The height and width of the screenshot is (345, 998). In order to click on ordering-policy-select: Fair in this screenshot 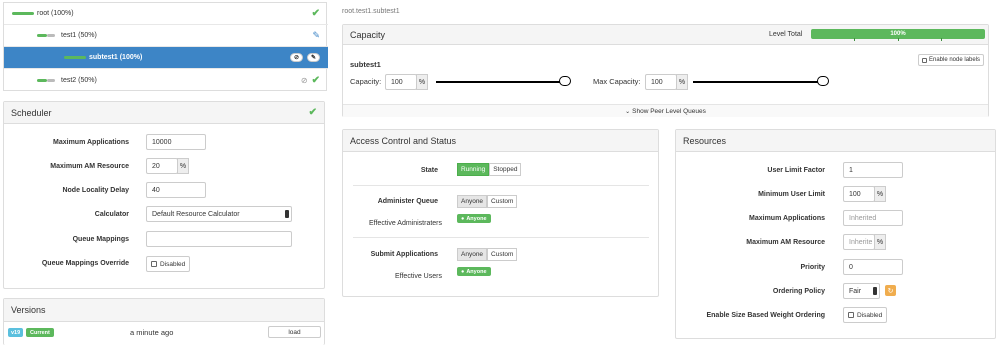, I will do `click(861, 291)`.